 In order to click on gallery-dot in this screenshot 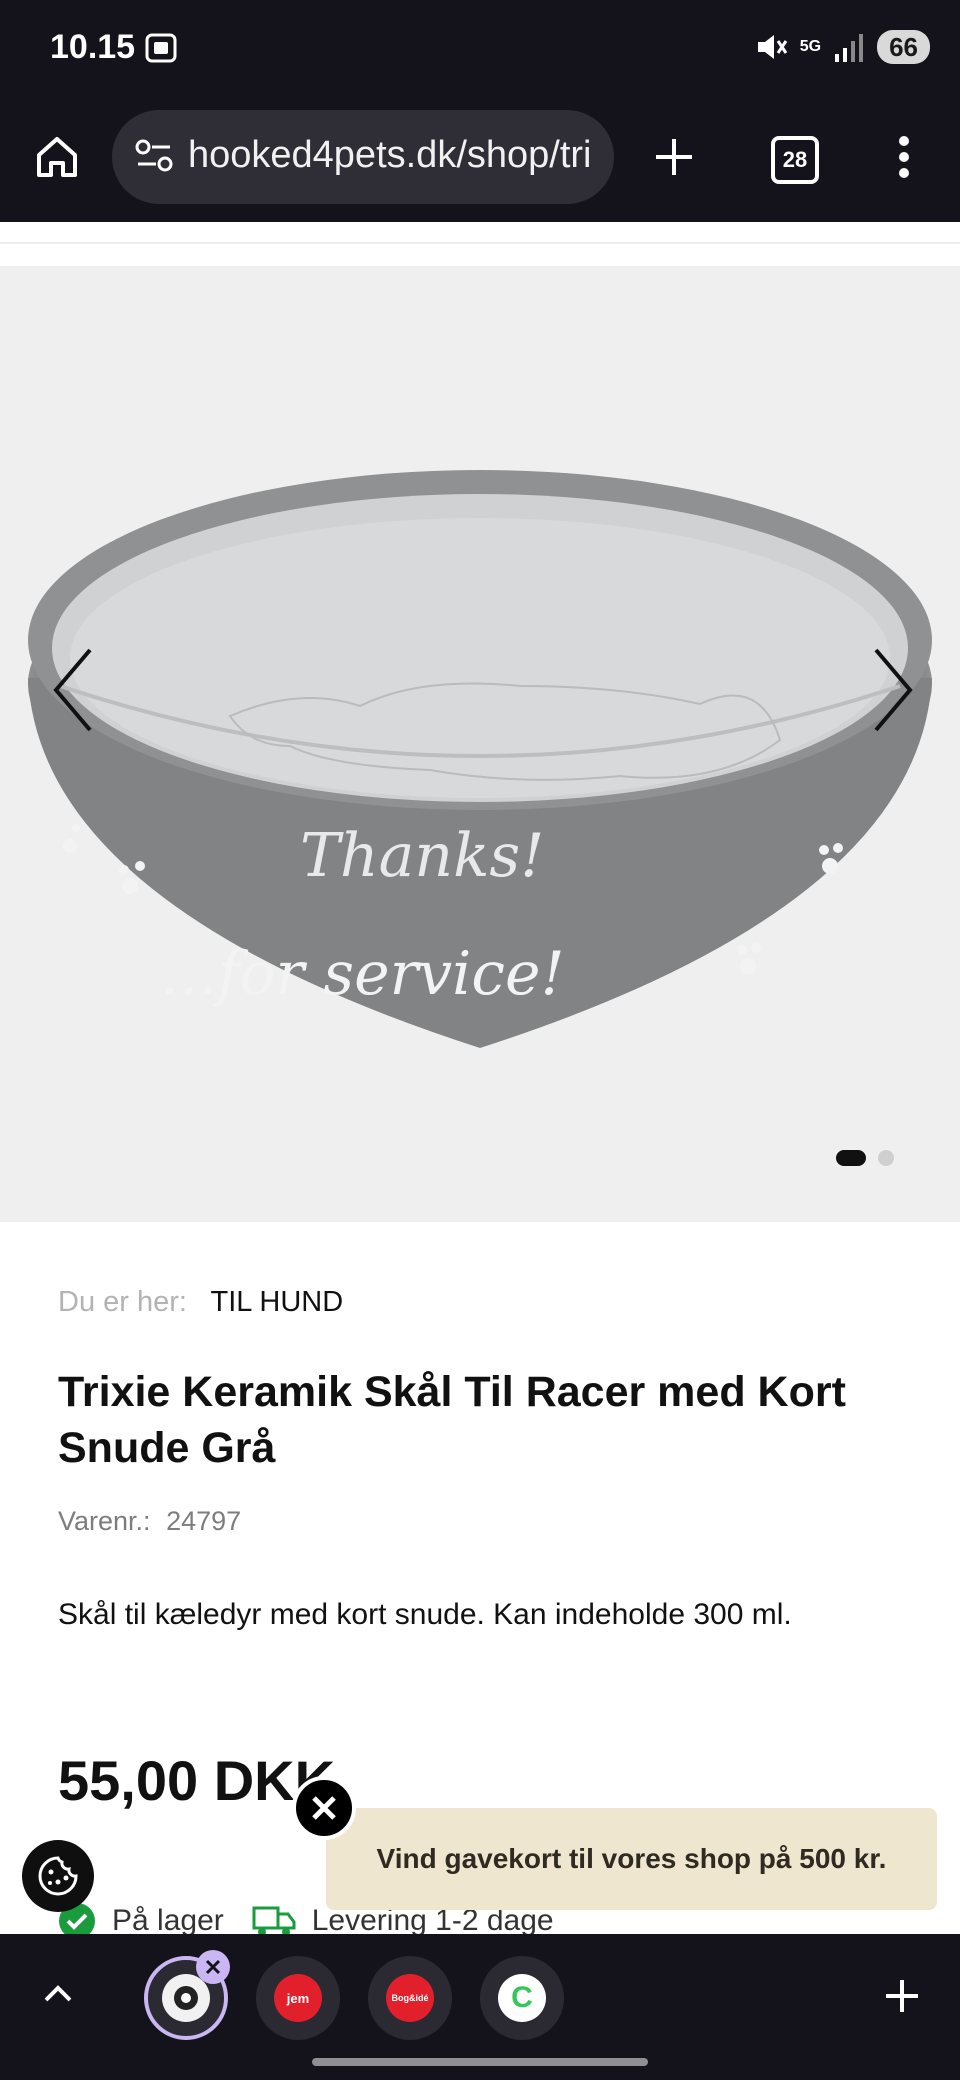, I will do `click(886, 1158)`.